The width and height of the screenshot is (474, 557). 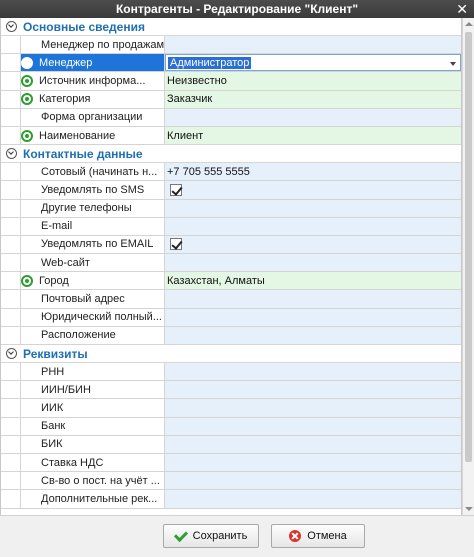 I want to click on section-title: Основные сведения, so click(x=84, y=26).